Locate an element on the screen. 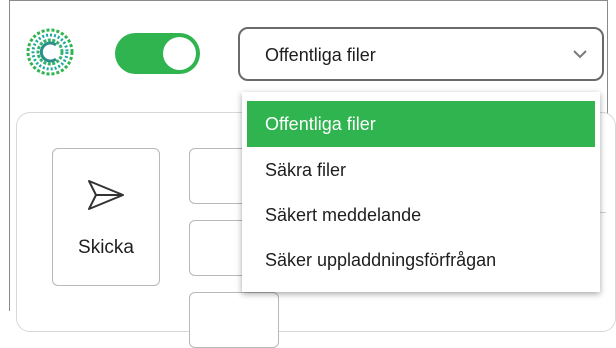  menu-item-sakra-filer: Säkra filer is located at coordinates (421, 170).